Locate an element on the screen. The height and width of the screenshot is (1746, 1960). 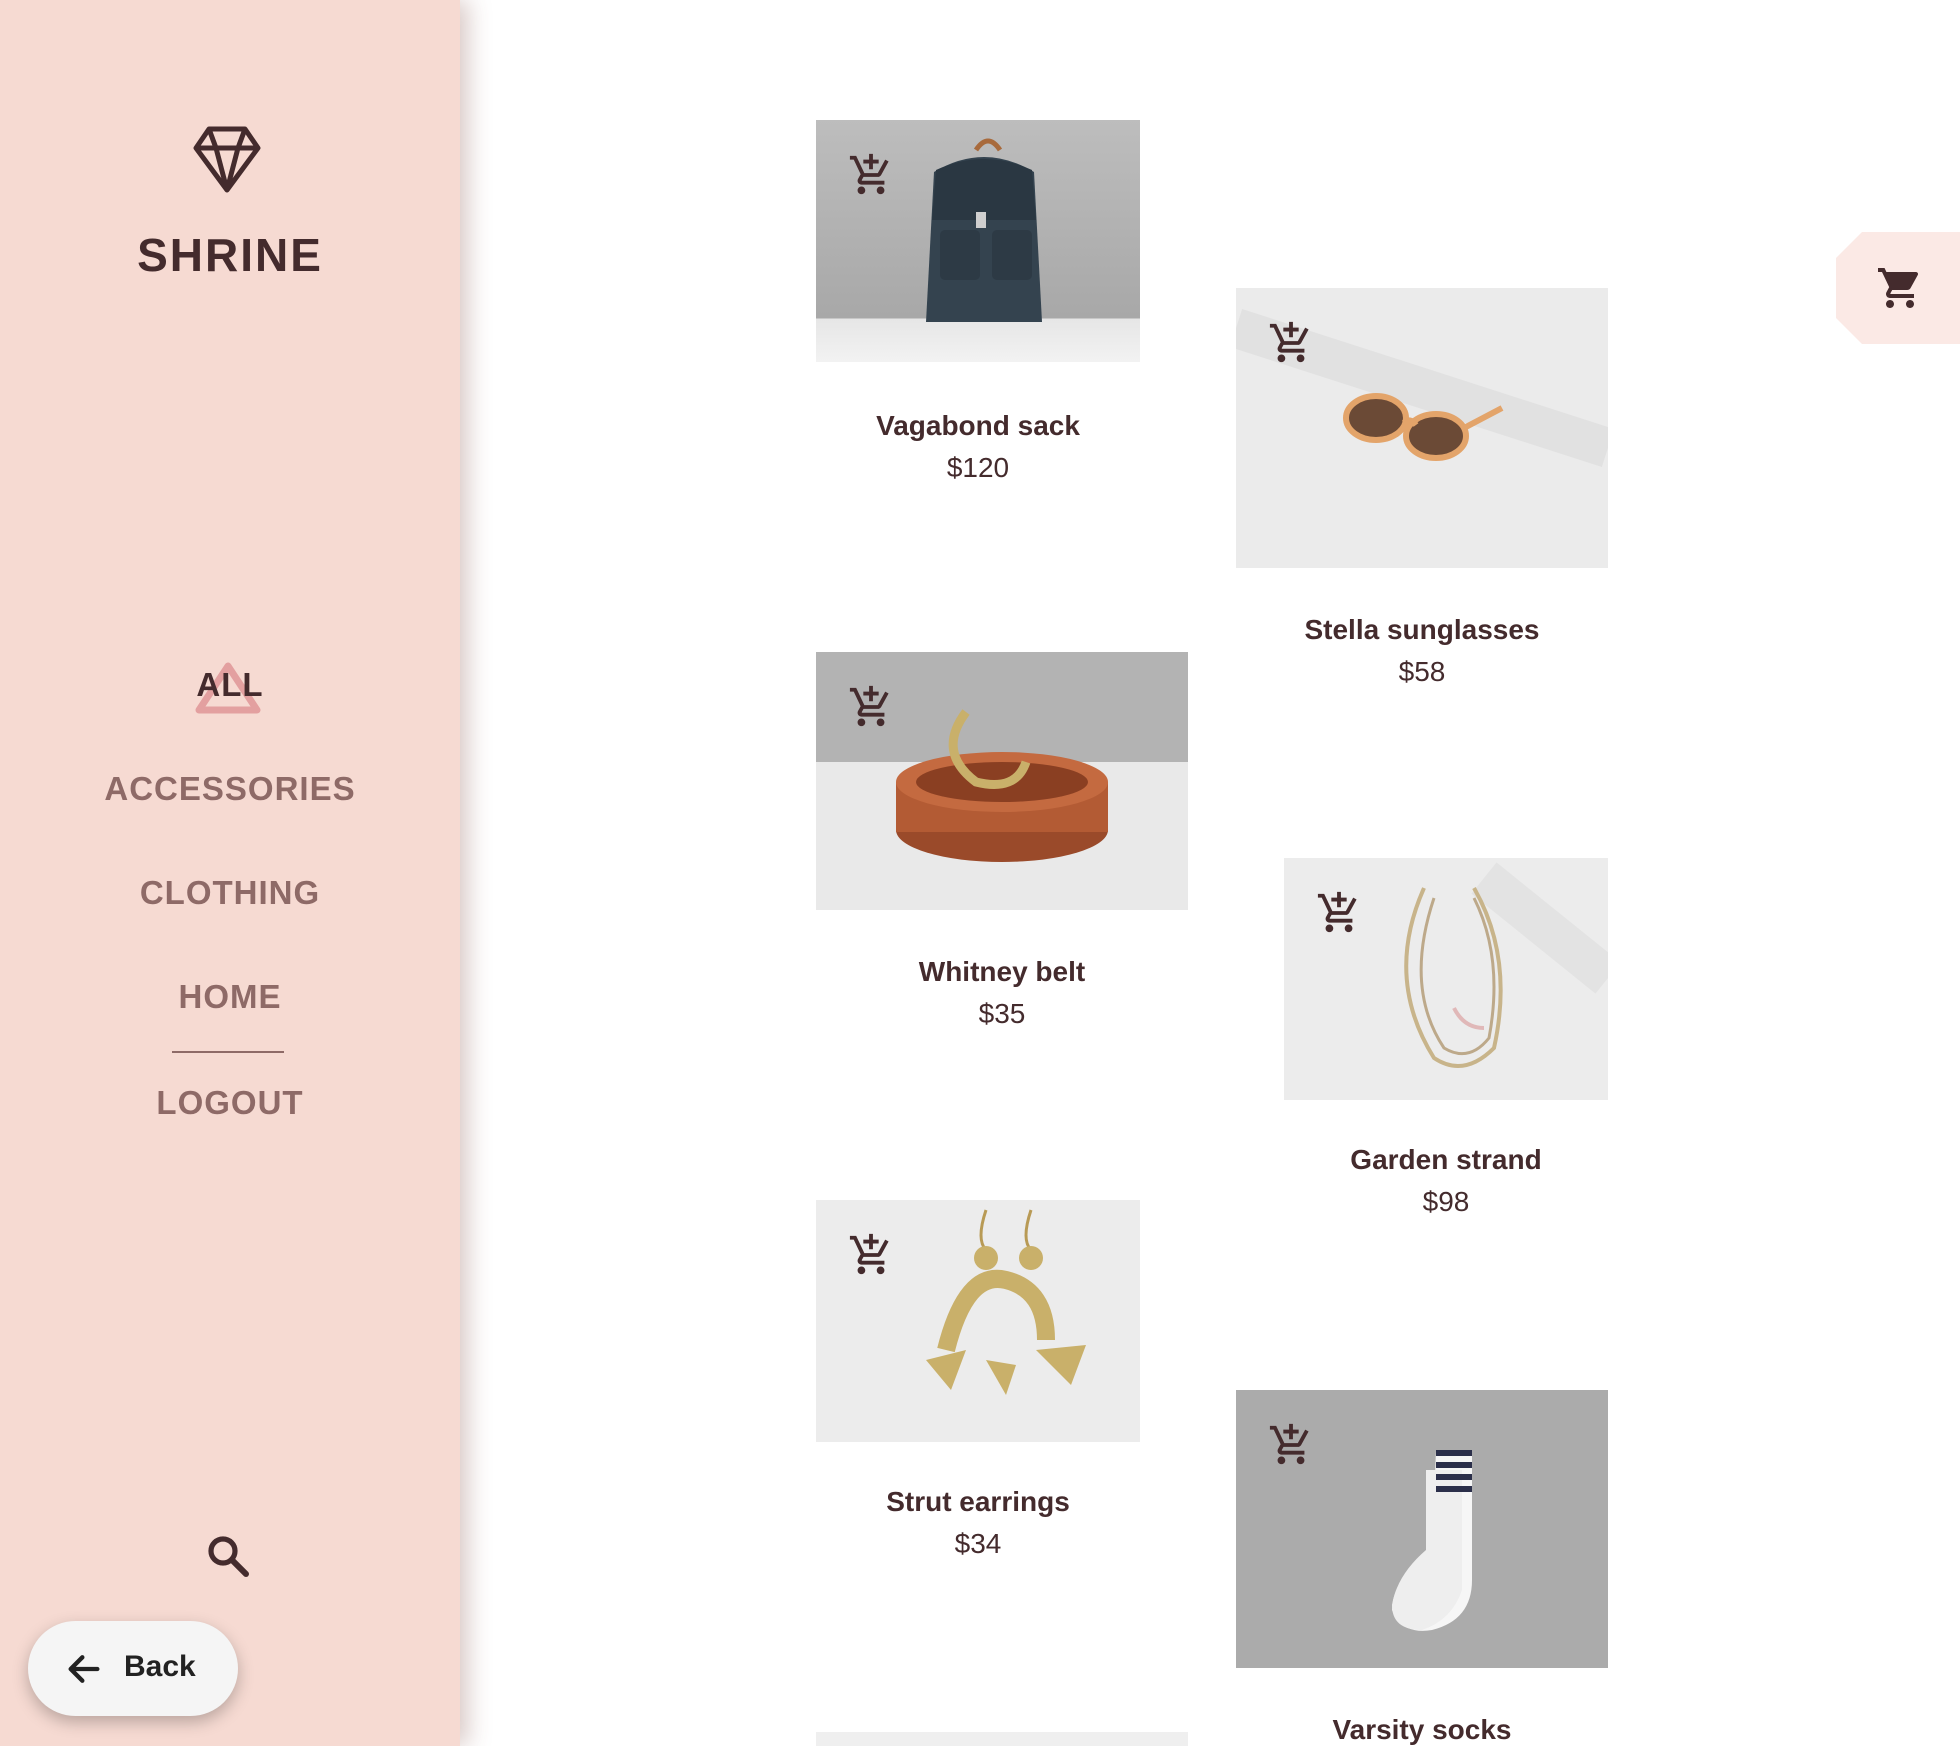
product-price: $35 is located at coordinates (1002, 1013).